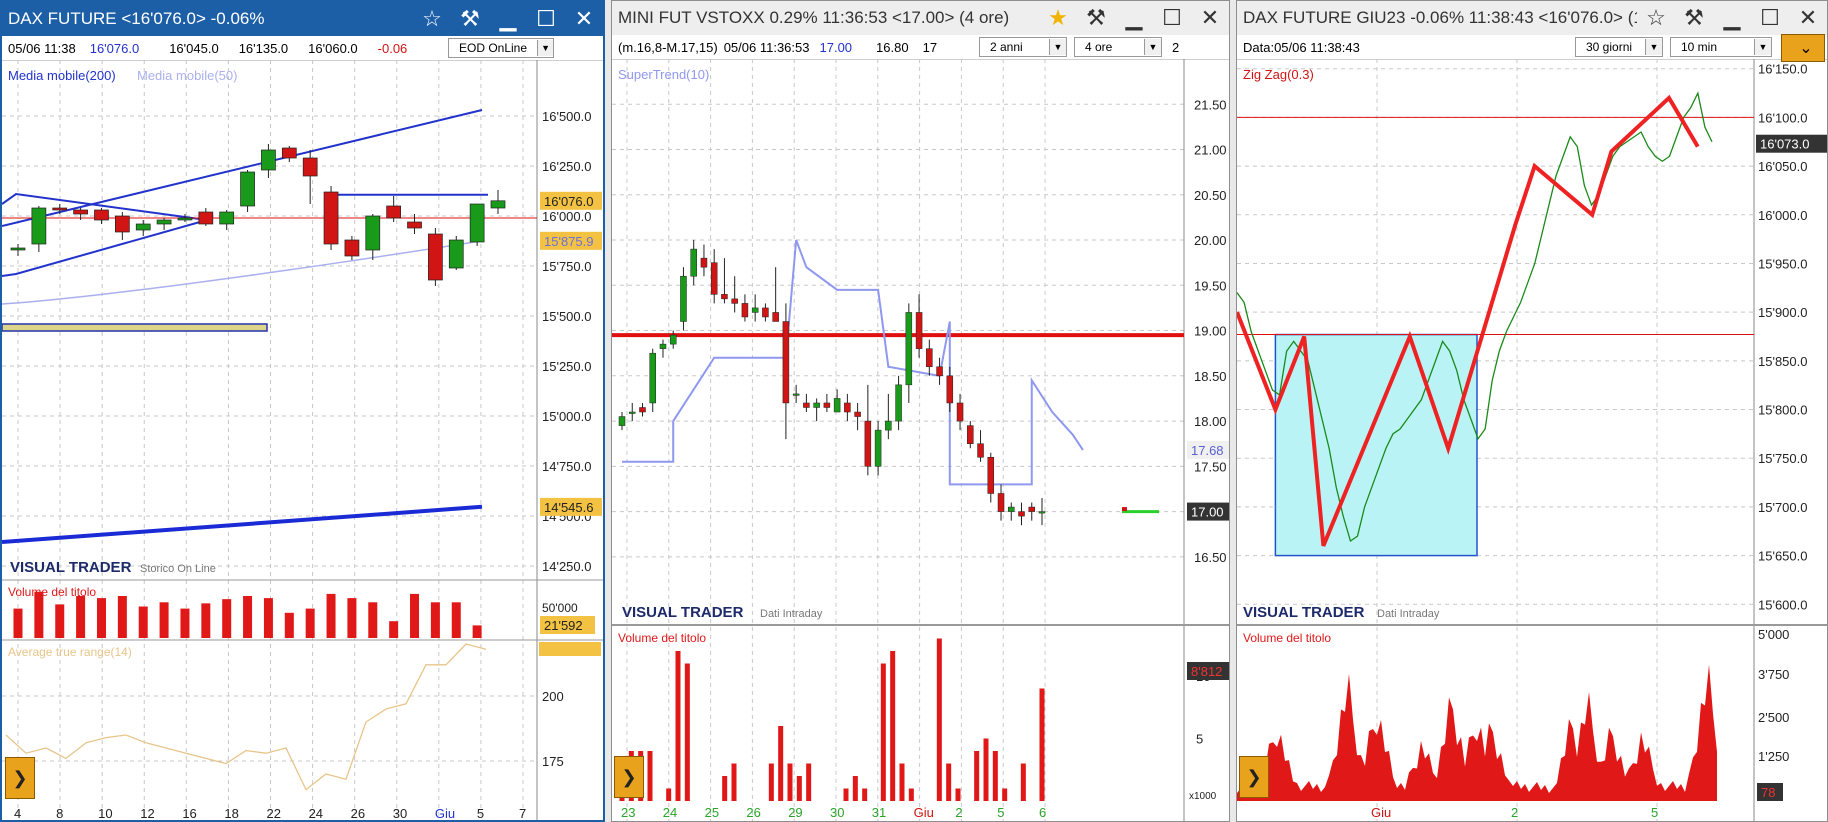 The width and height of the screenshot is (1828, 822). What do you see at coordinates (1023, 47) in the screenshot?
I see `range-select: 2 anni ▼` at bounding box center [1023, 47].